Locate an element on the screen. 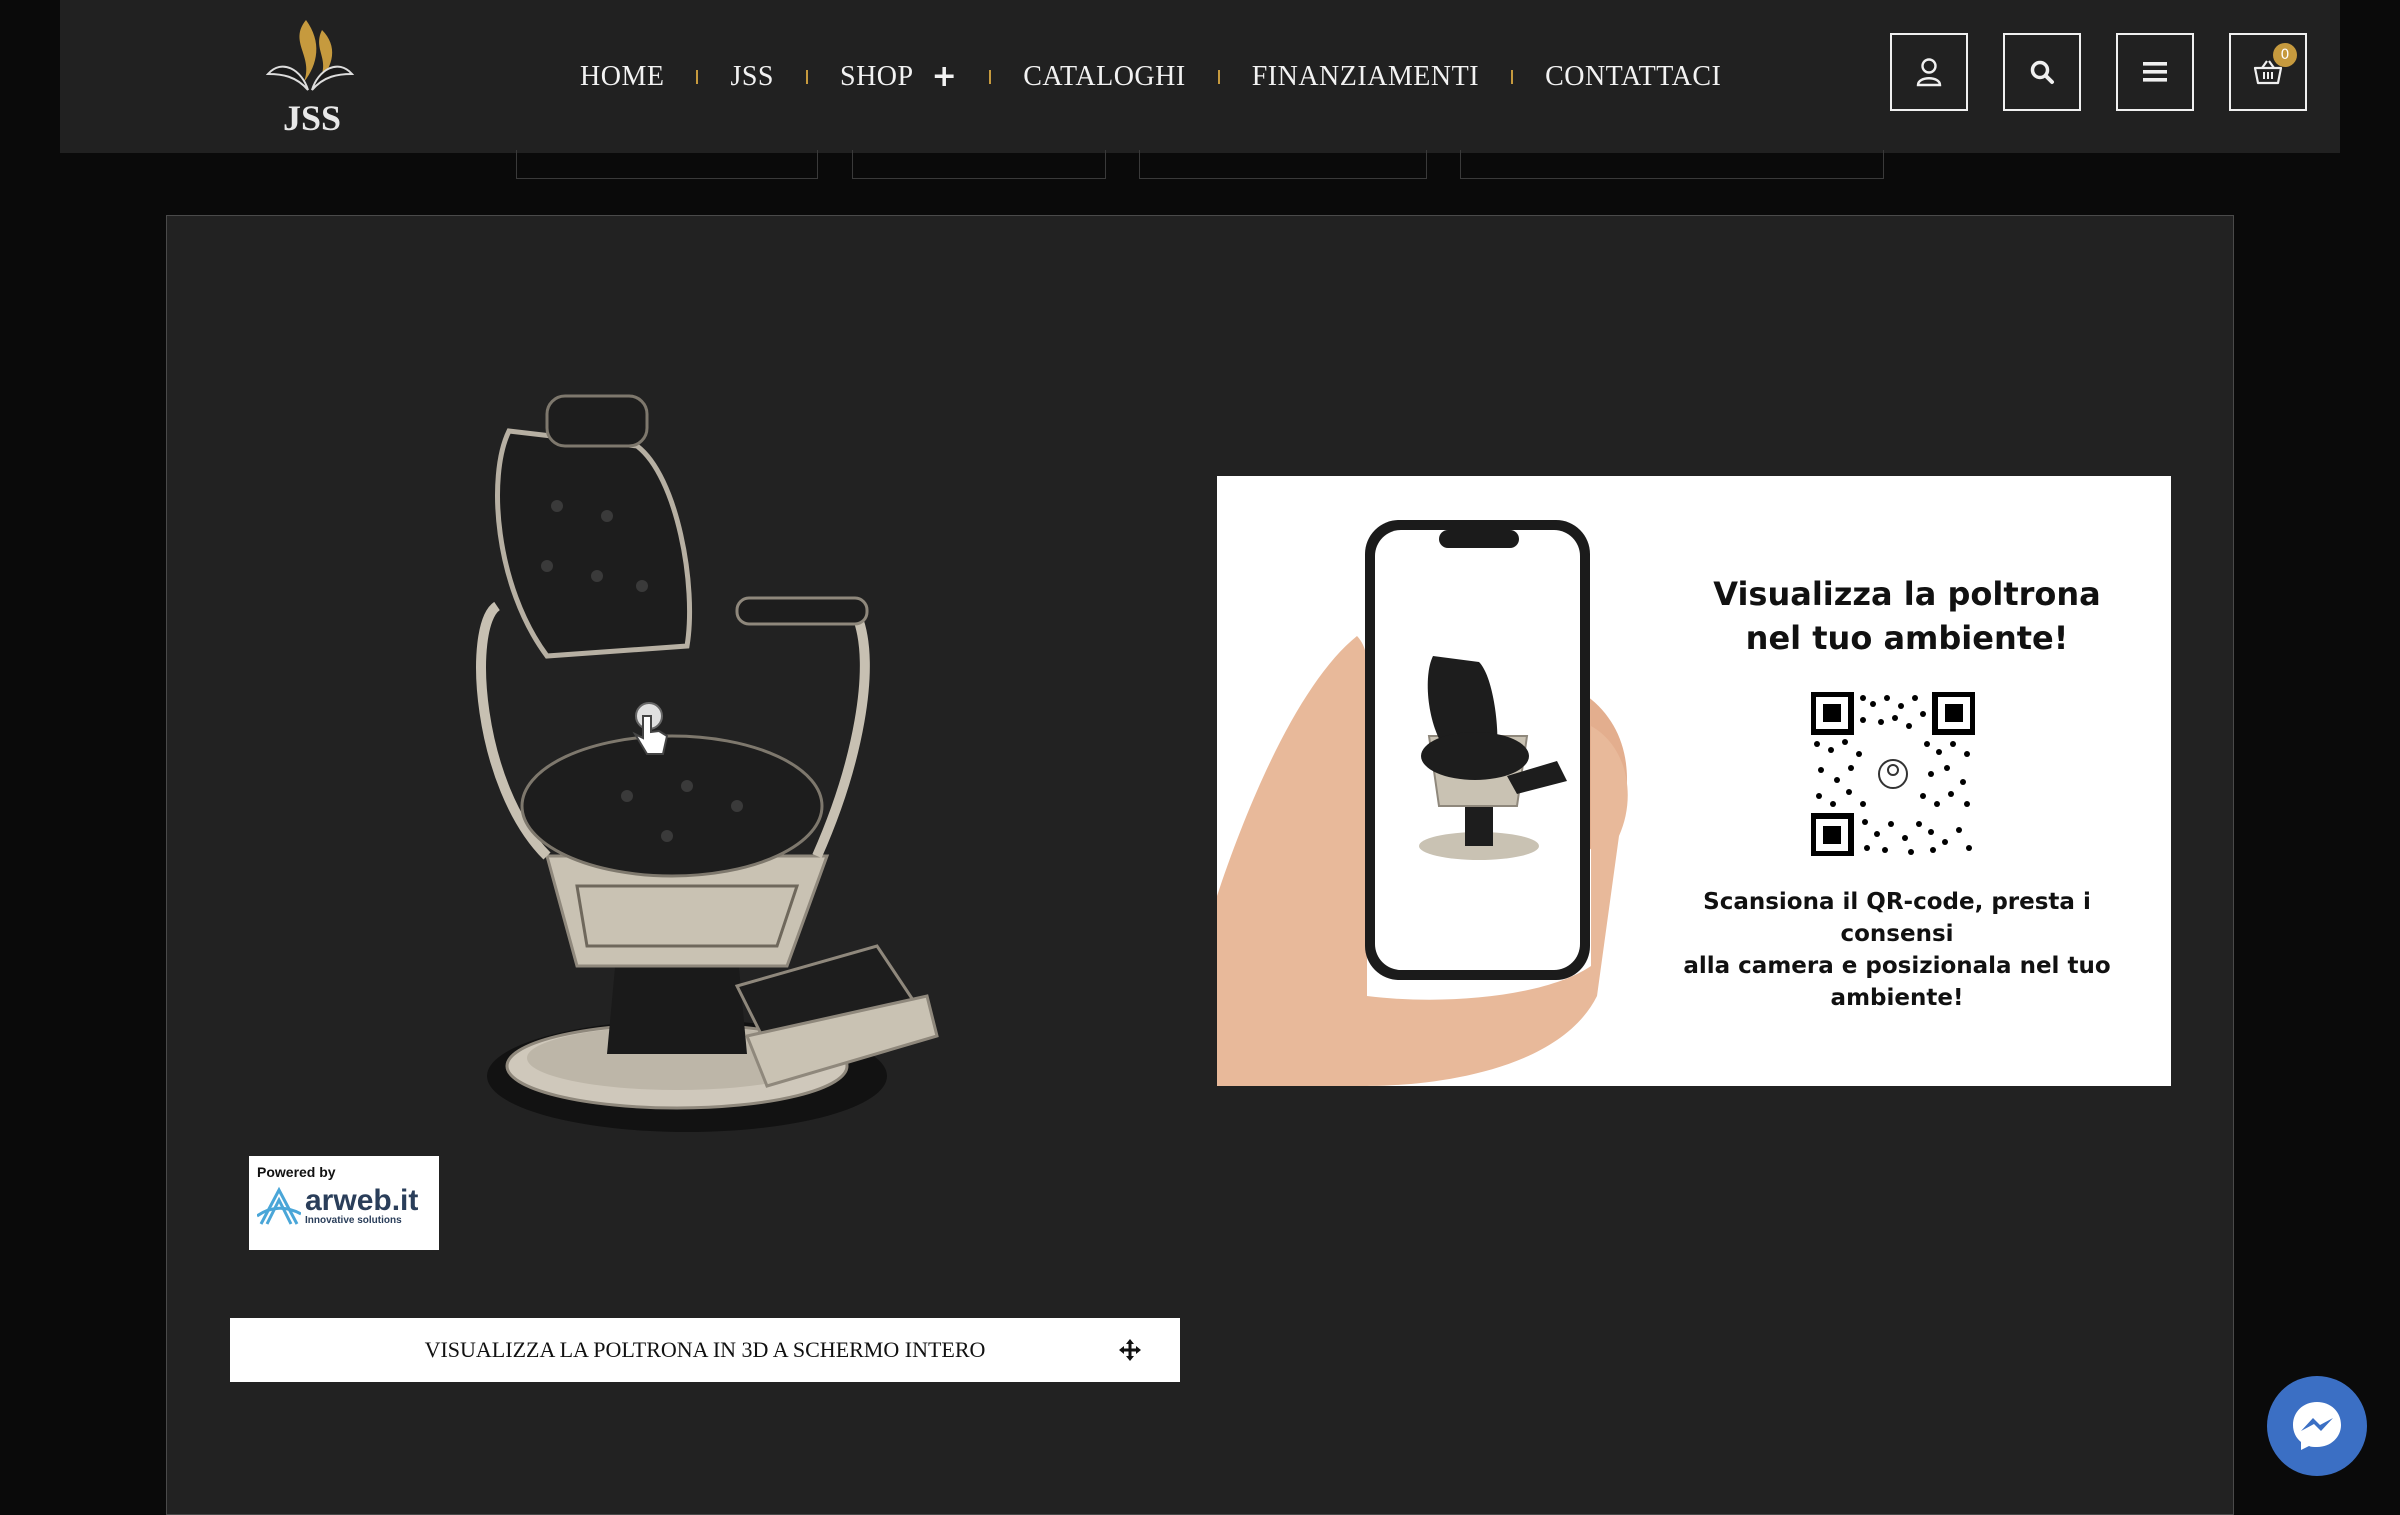 This screenshot has width=2400, height=1515. ar-desc-line: ambiente! is located at coordinates (1897, 998).